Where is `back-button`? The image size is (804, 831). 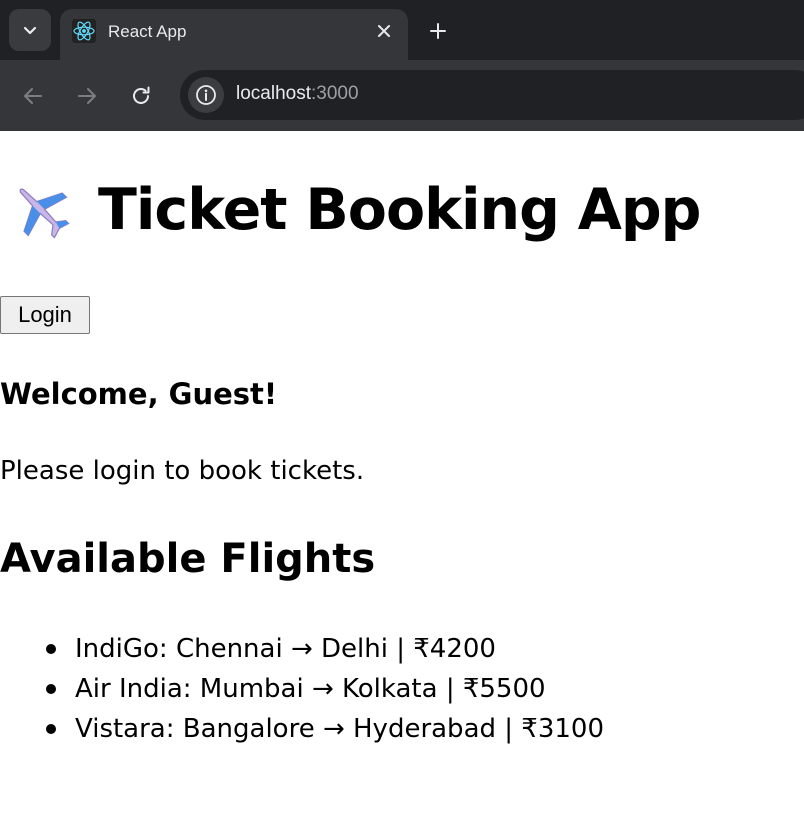
back-button is located at coordinates (33, 96).